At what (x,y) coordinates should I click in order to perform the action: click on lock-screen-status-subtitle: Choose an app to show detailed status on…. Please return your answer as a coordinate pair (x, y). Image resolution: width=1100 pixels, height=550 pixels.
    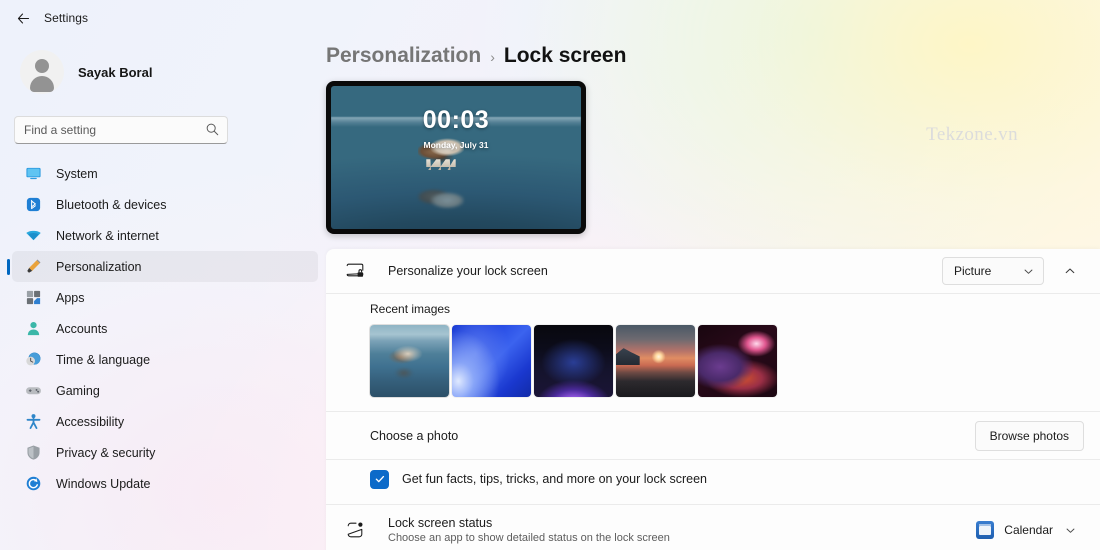
    Looking at the image, I should click on (529, 538).